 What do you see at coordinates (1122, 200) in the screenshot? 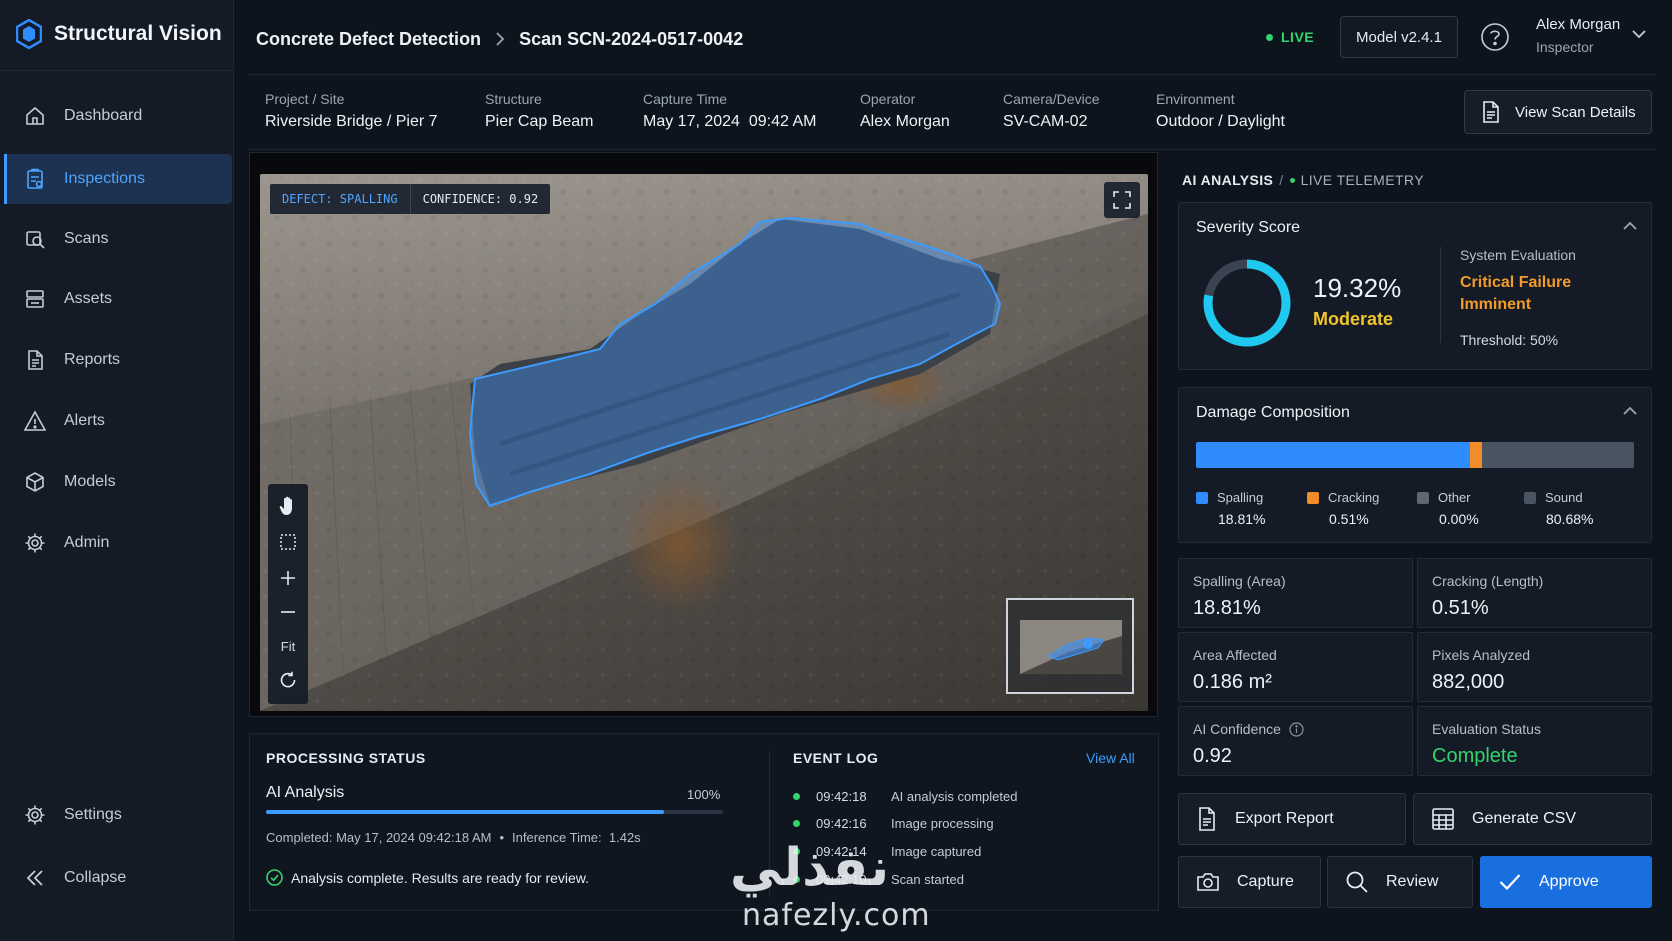
I see `fullscreen-button` at bounding box center [1122, 200].